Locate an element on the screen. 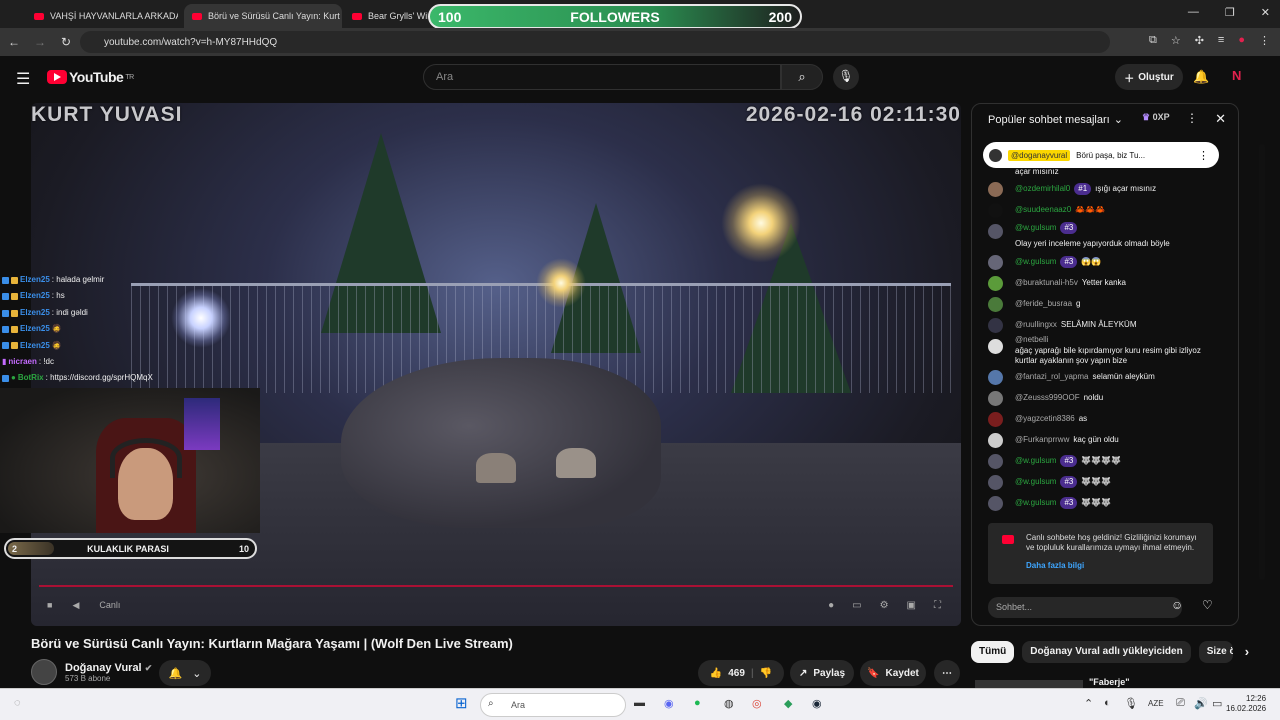  chat-username: @ozdemirhilal0 is located at coordinates (1042, 189).